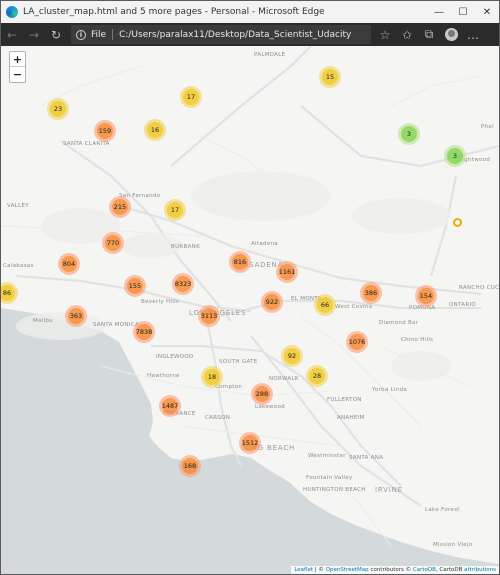  Describe the element at coordinates (487, 12) in the screenshot. I see `close-button: ✕` at that location.